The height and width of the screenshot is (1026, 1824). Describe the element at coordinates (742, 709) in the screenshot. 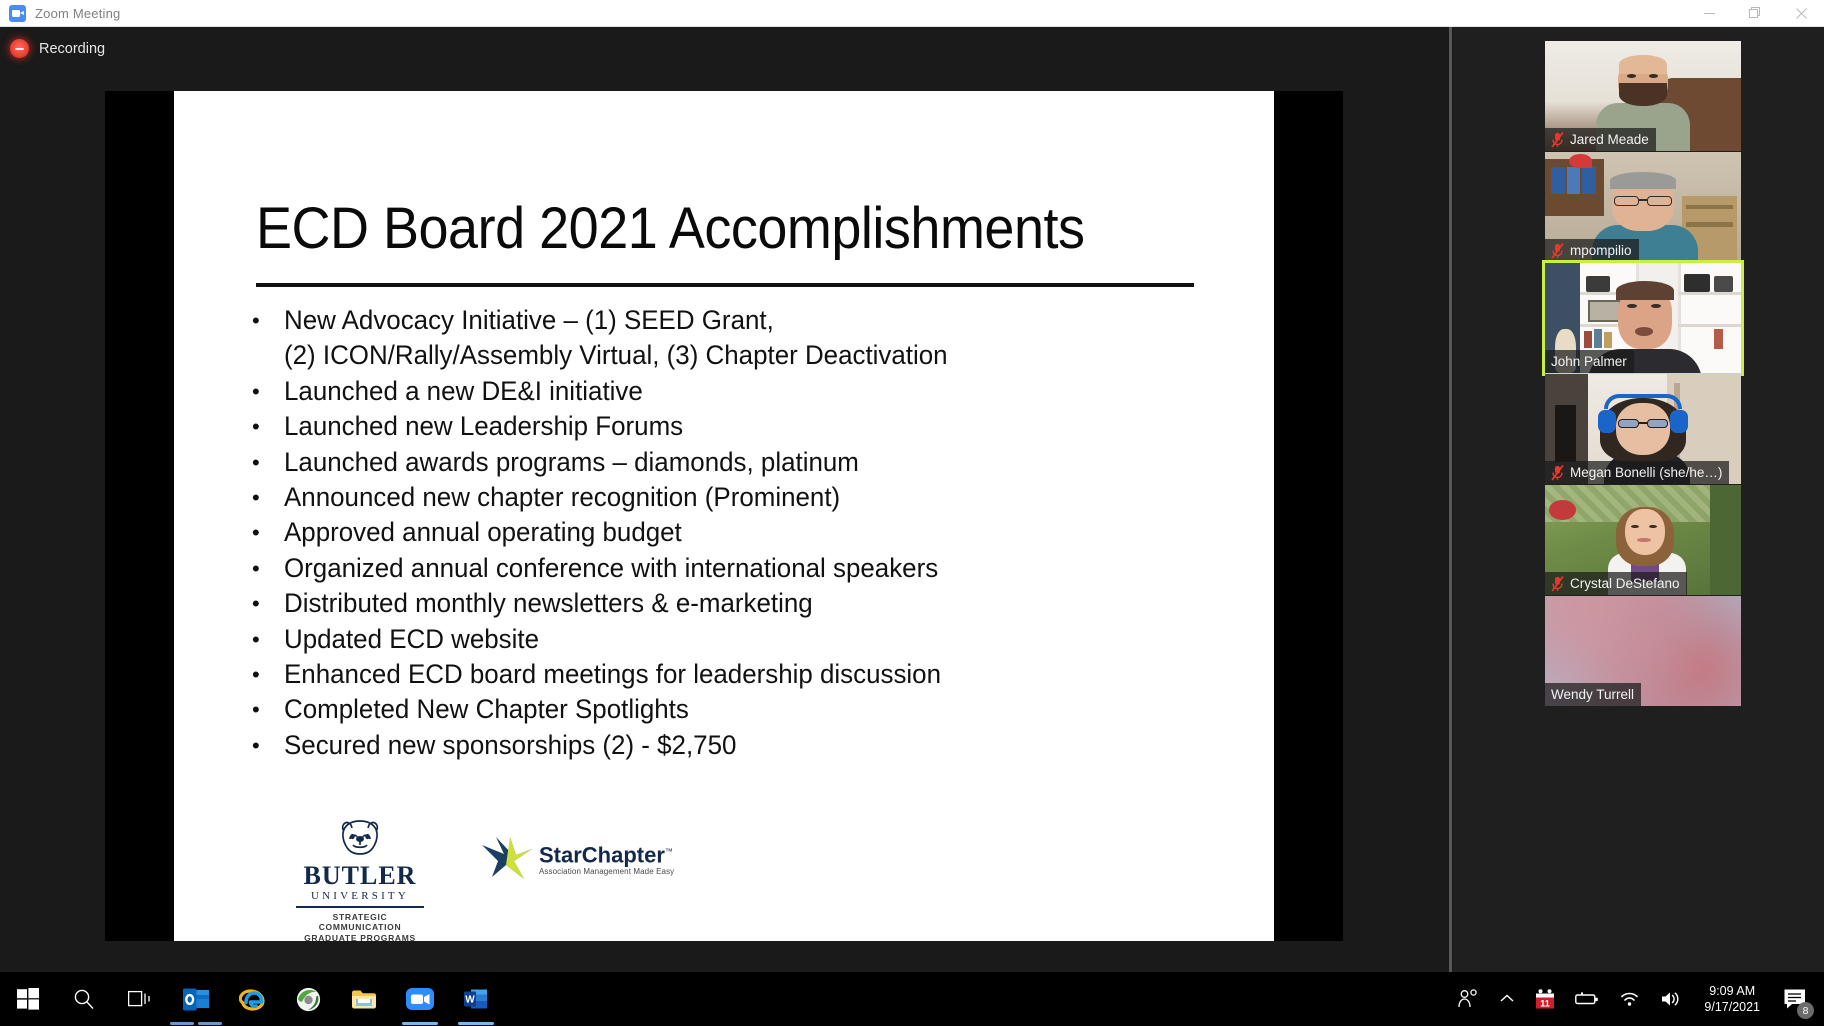

I see `slide-bullet: • Completed New Chapter Spotlights` at that location.